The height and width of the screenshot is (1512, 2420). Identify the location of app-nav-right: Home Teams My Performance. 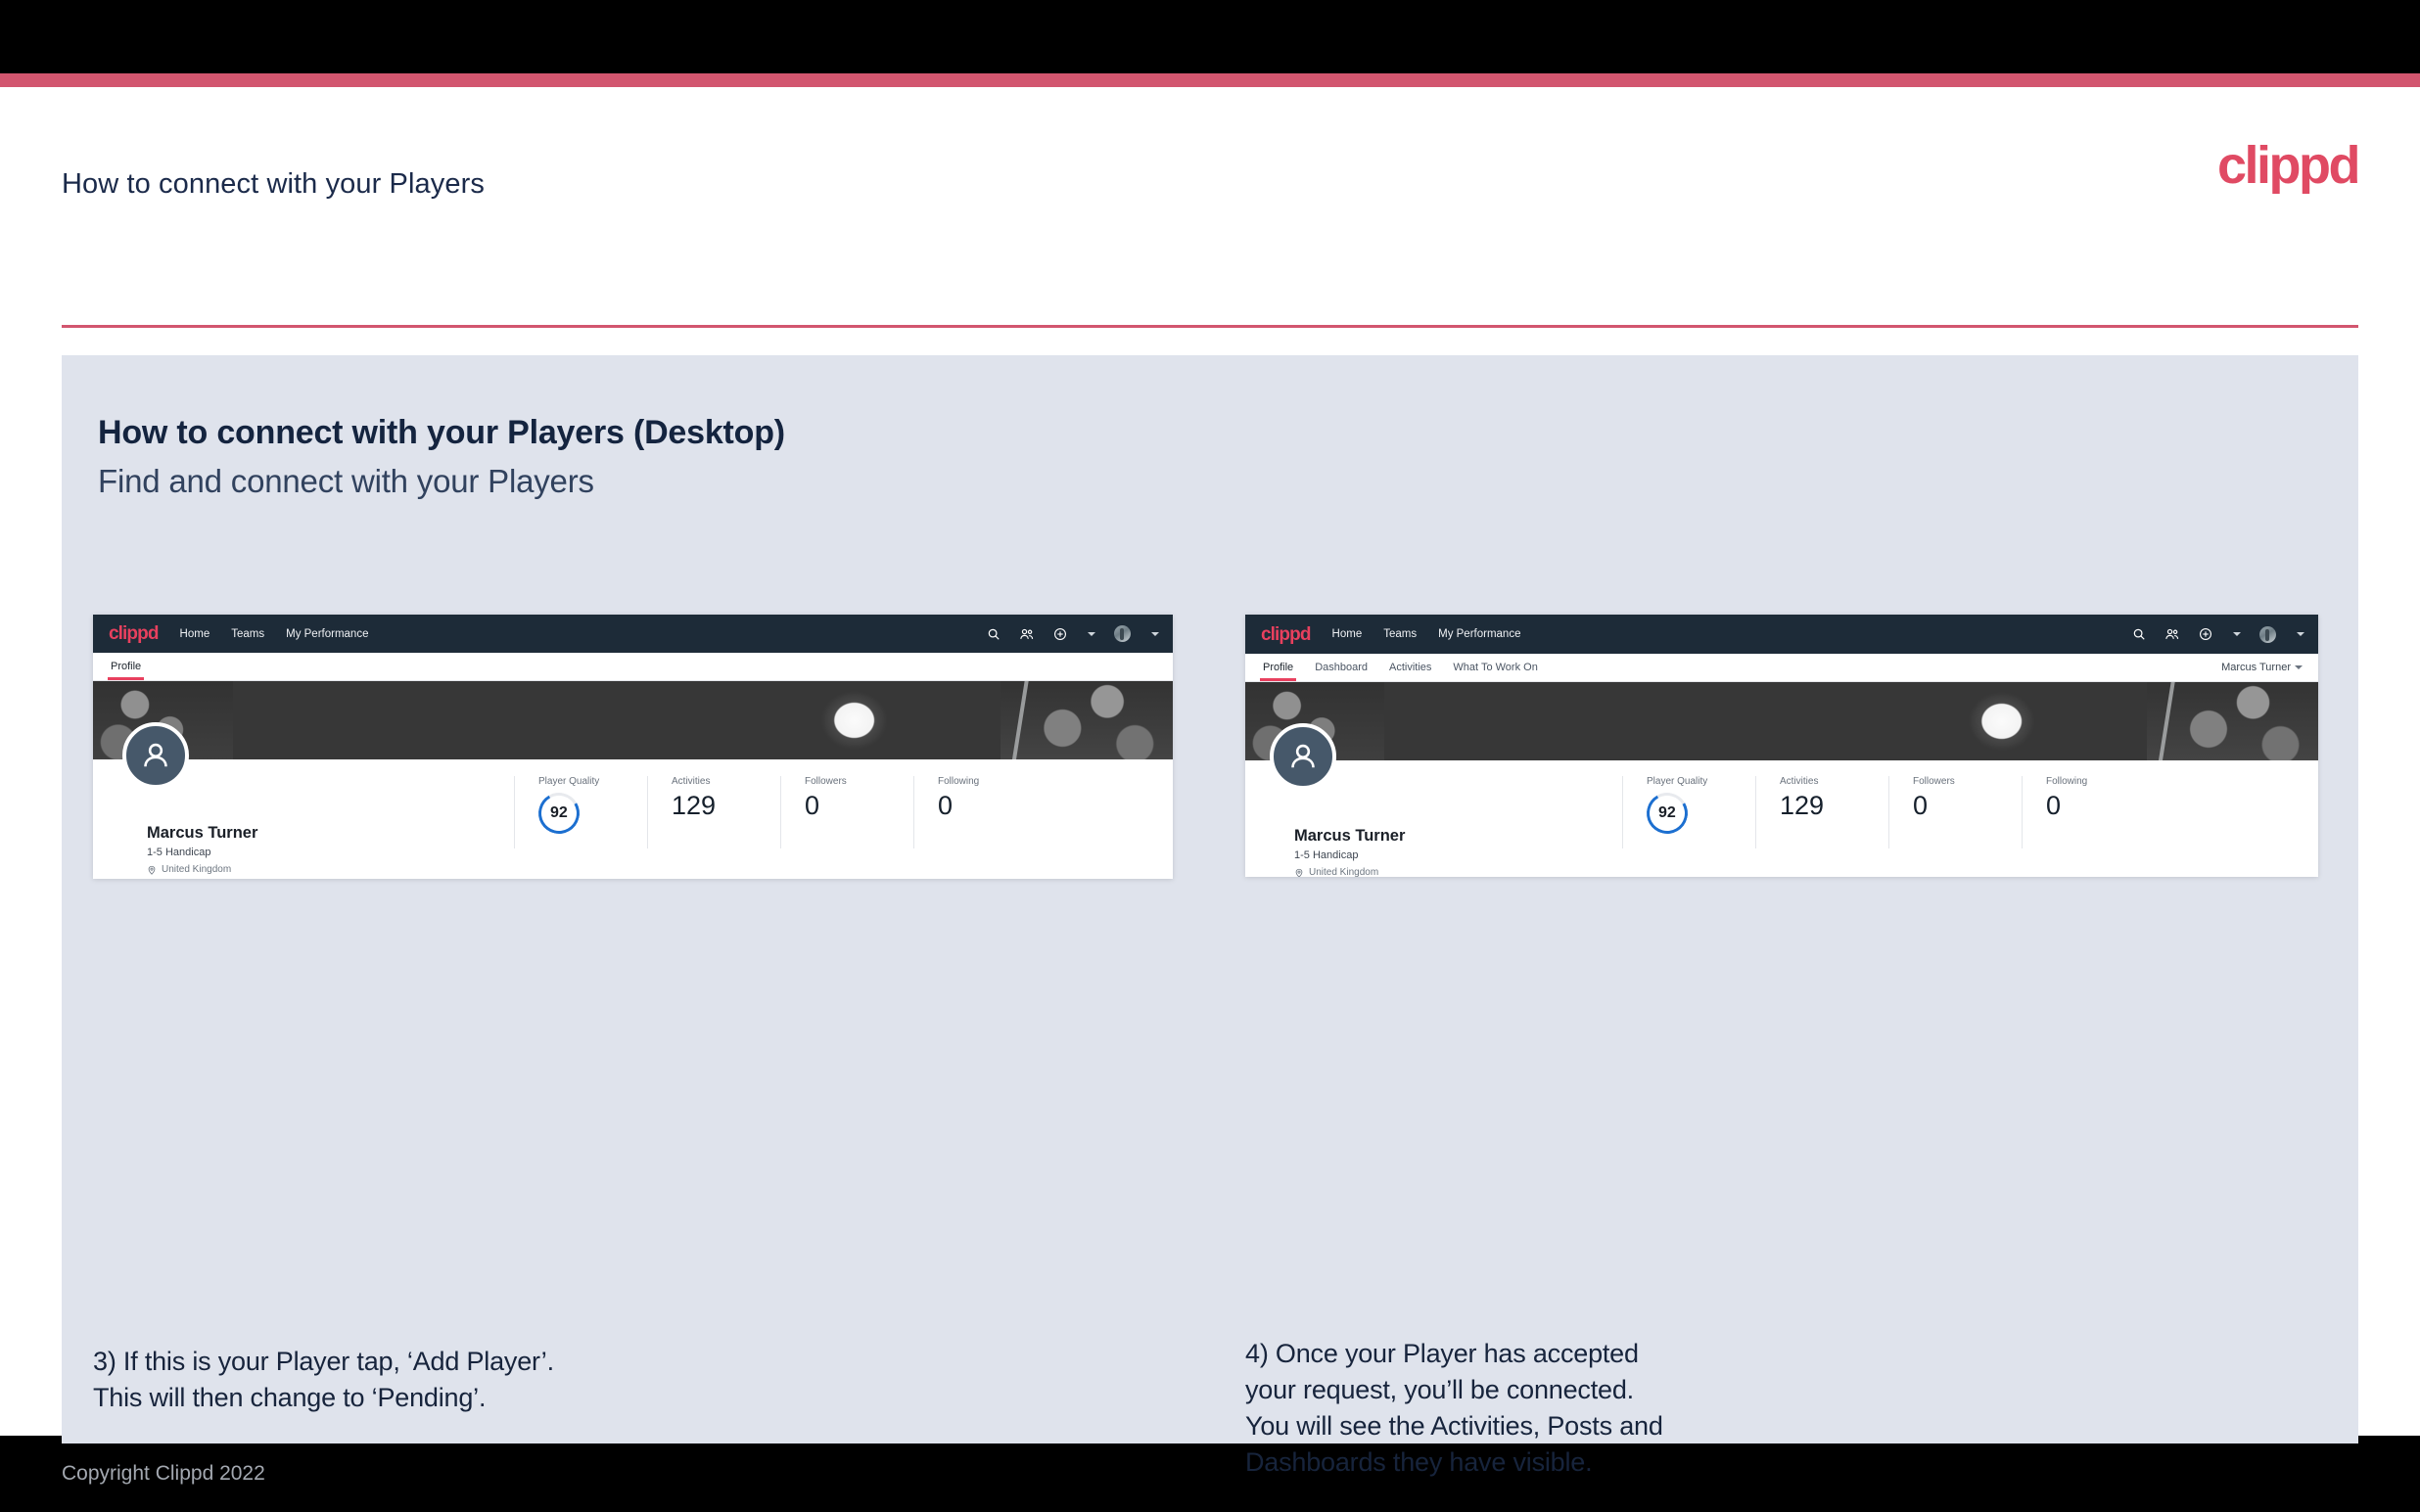
(1426, 634).